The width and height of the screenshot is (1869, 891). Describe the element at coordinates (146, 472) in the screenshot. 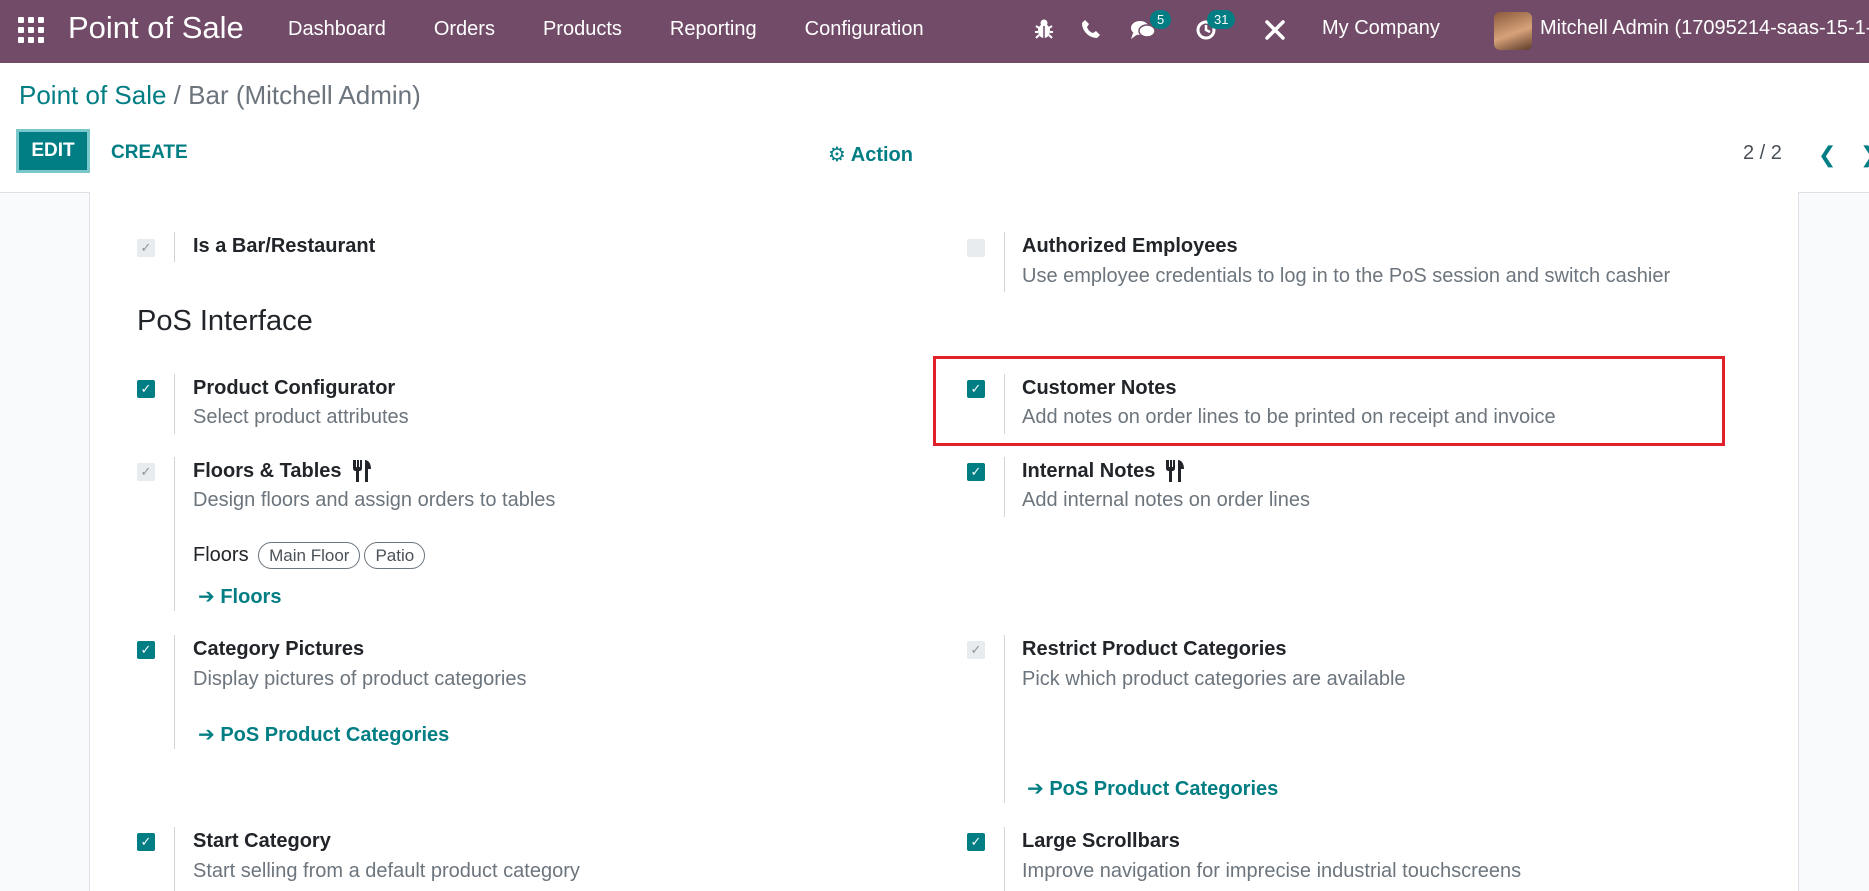

I see `floors-tables-checkbox: ✓` at that location.